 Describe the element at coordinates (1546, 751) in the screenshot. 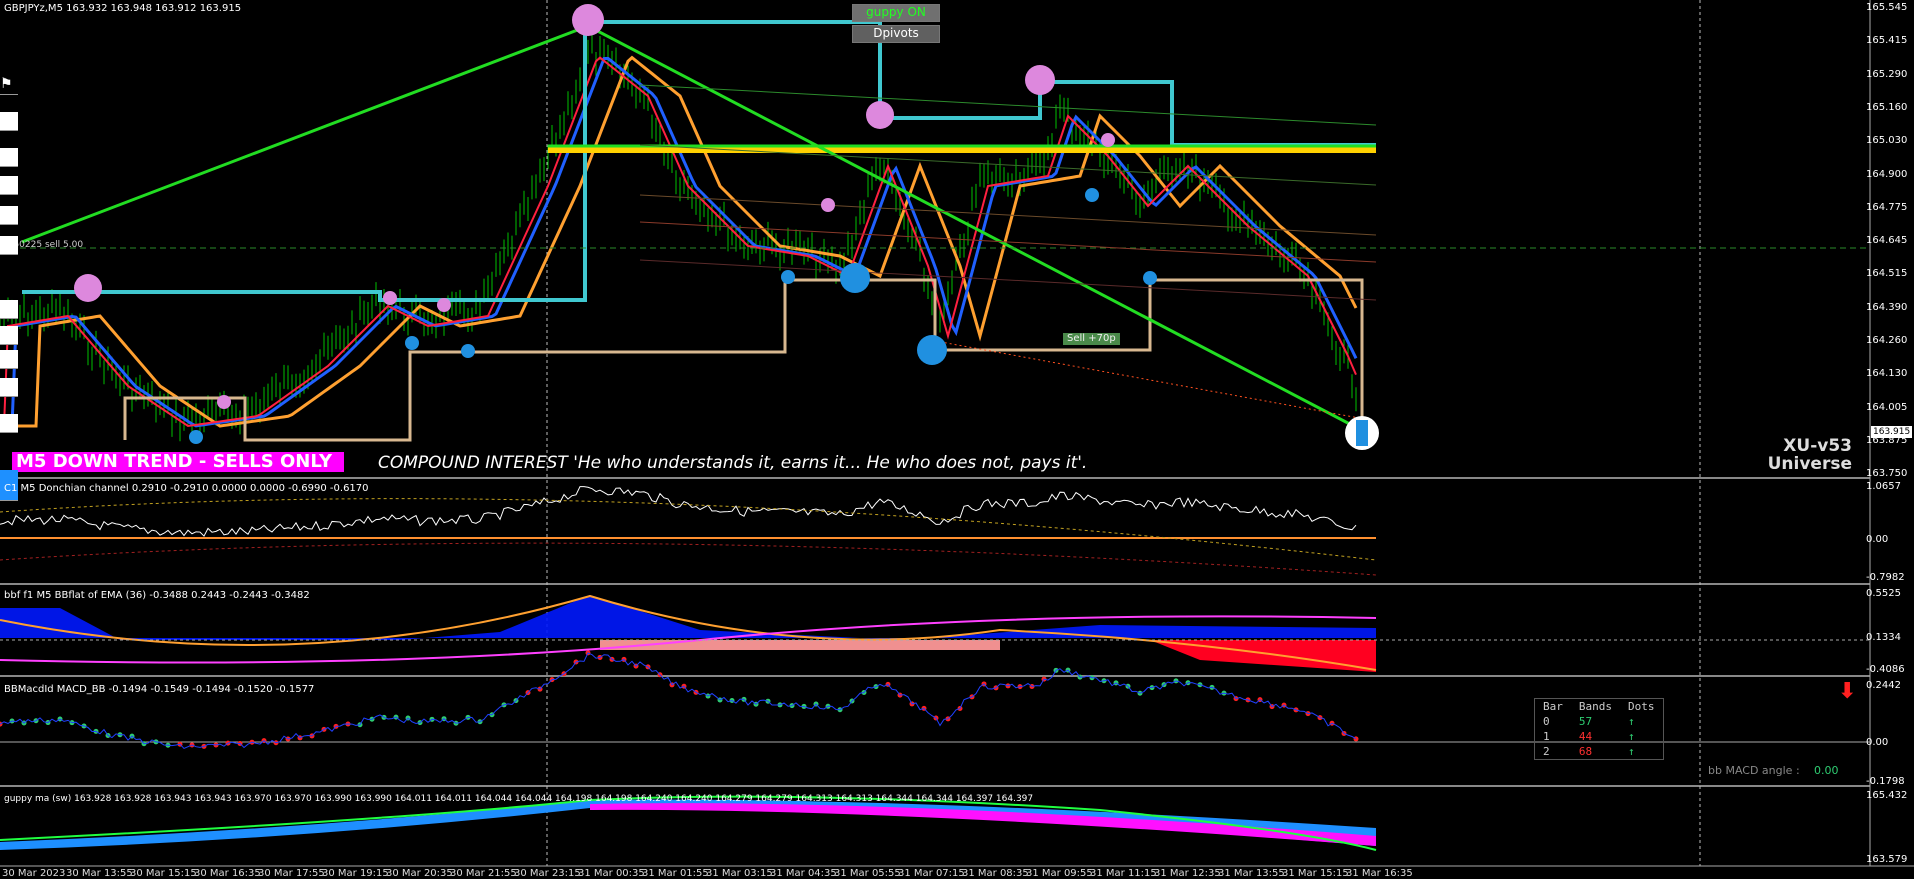

I see `dots-bar: 2` at that location.